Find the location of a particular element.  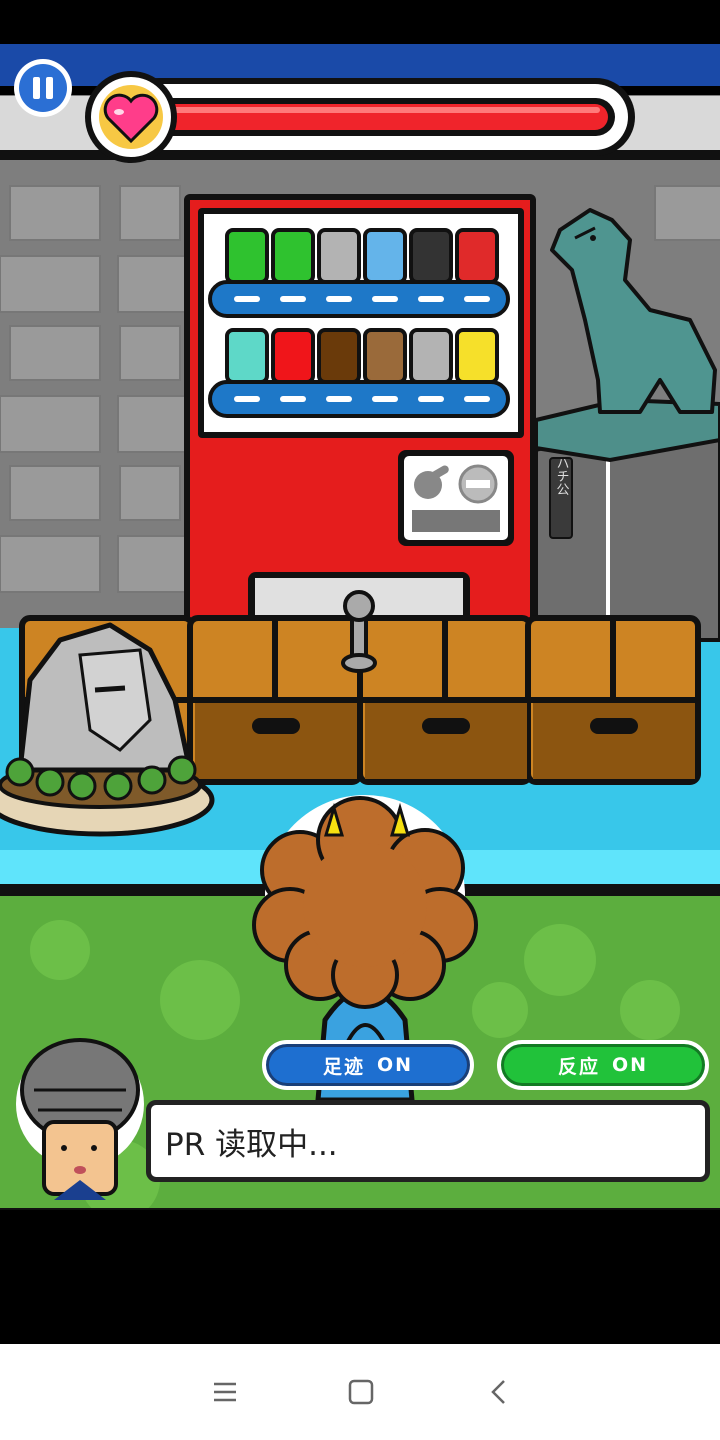

home-icon is located at coordinates (361, 1392).